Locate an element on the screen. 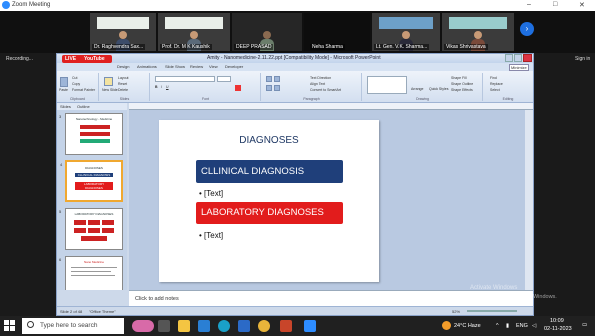 The image size is (595, 336). underline-icon: U is located at coordinates (167, 87).